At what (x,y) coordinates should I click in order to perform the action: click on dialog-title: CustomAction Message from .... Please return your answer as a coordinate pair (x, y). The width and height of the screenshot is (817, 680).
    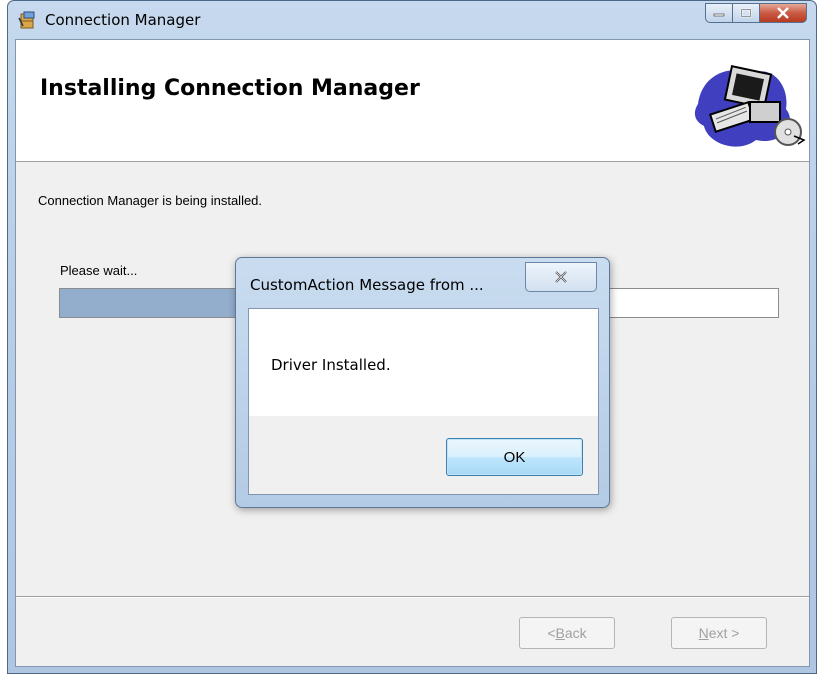
    Looking at the image, I should click on (367, 285).